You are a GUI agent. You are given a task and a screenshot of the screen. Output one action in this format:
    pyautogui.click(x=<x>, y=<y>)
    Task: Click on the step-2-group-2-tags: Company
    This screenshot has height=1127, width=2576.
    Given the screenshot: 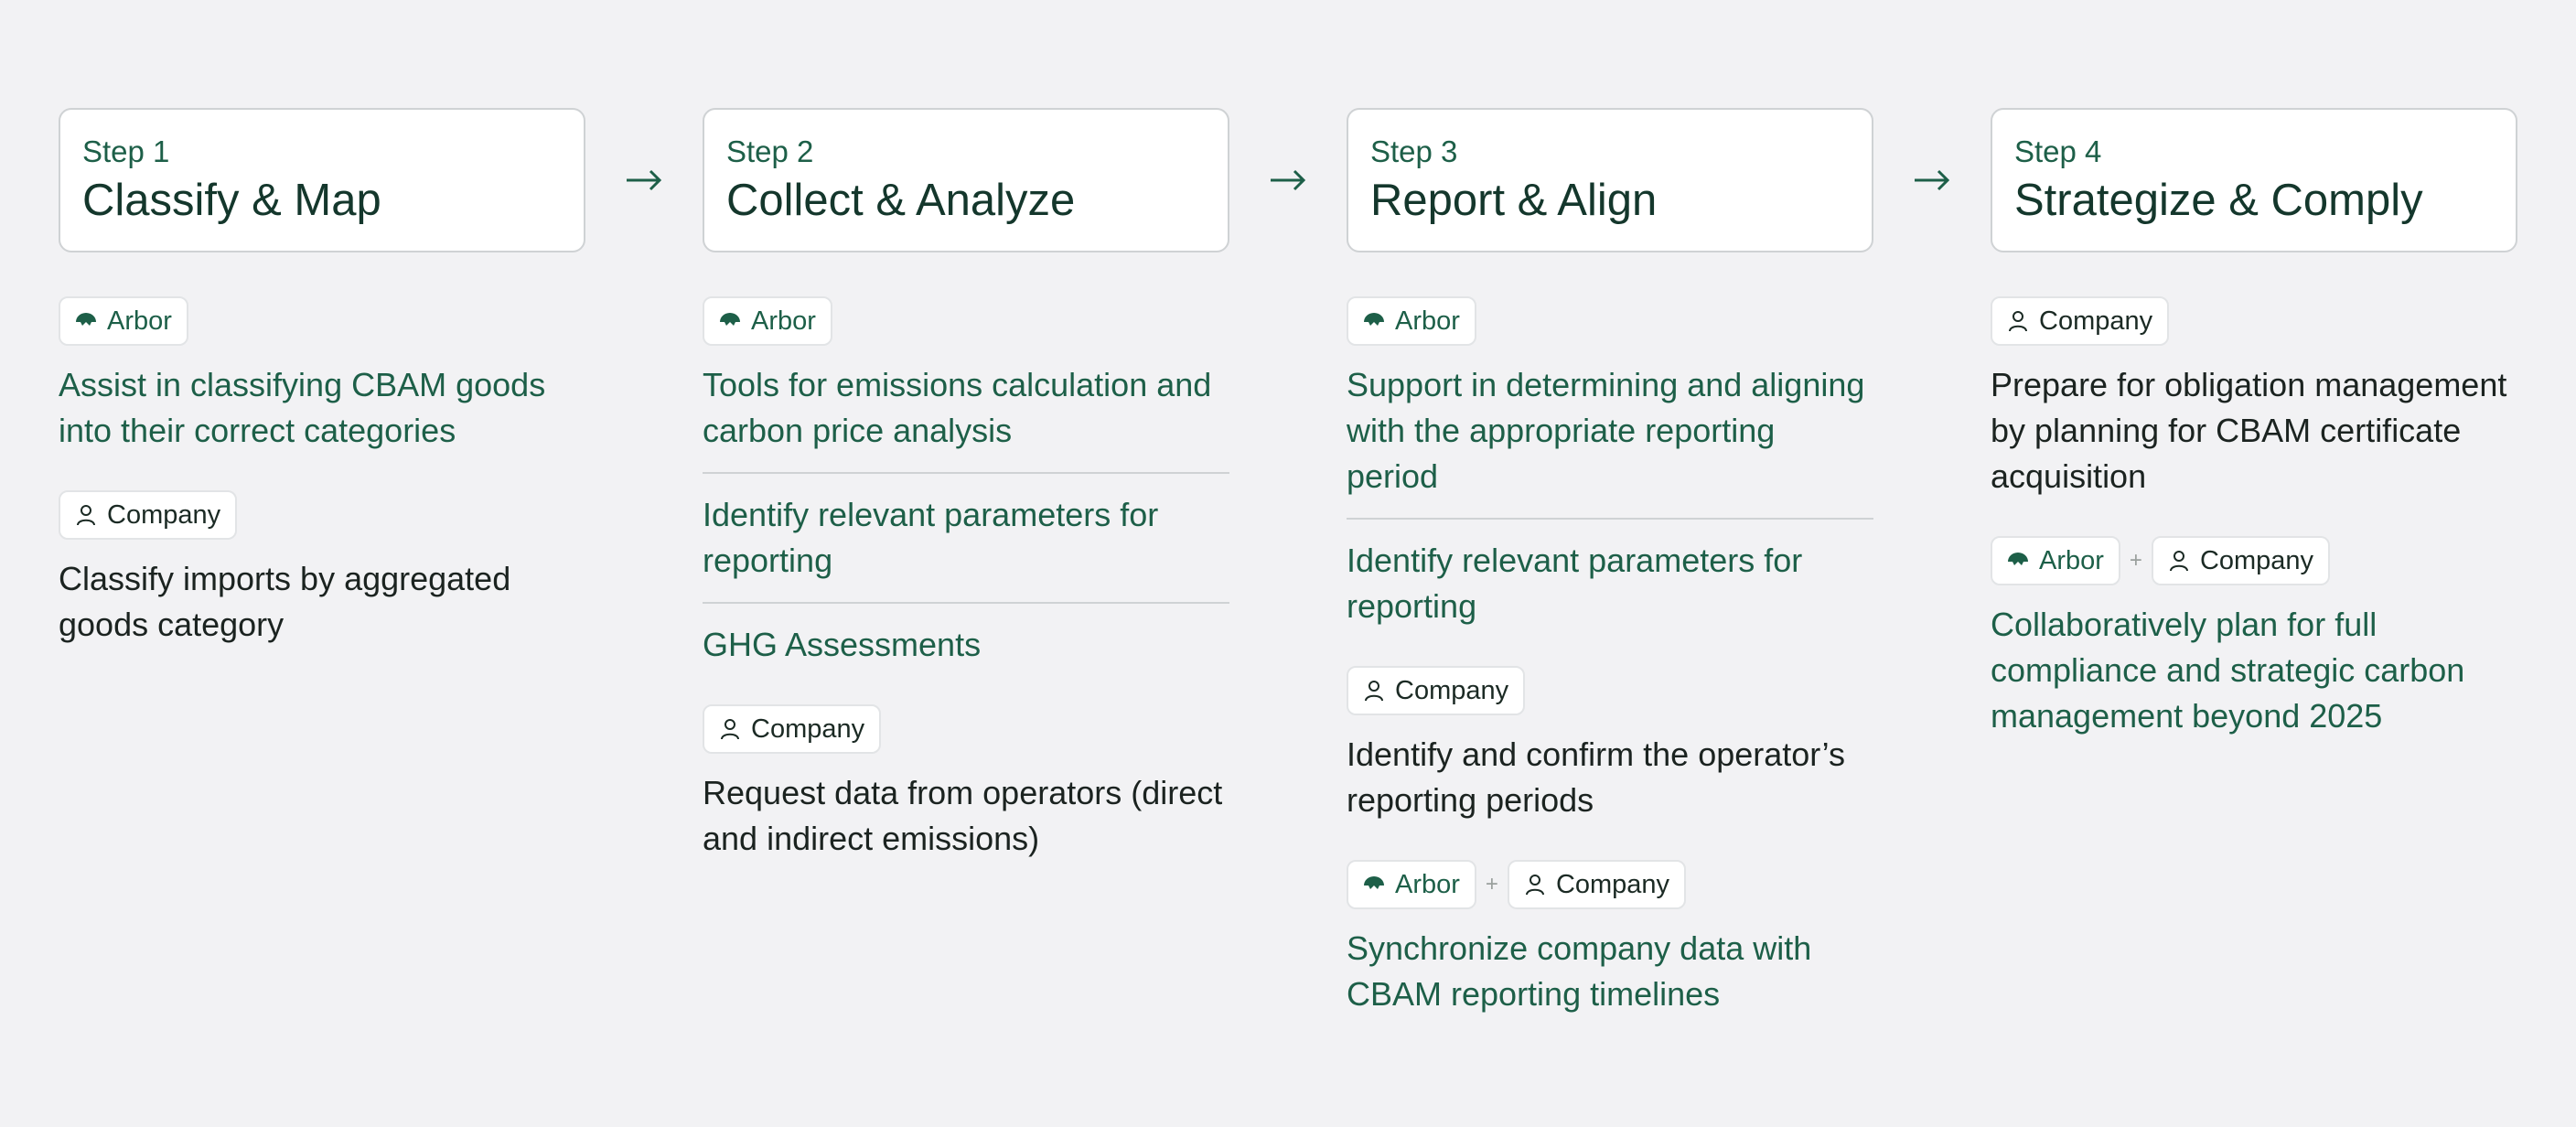 What is the action you would take?
    pyautogui.click(x=966, y=729)
    